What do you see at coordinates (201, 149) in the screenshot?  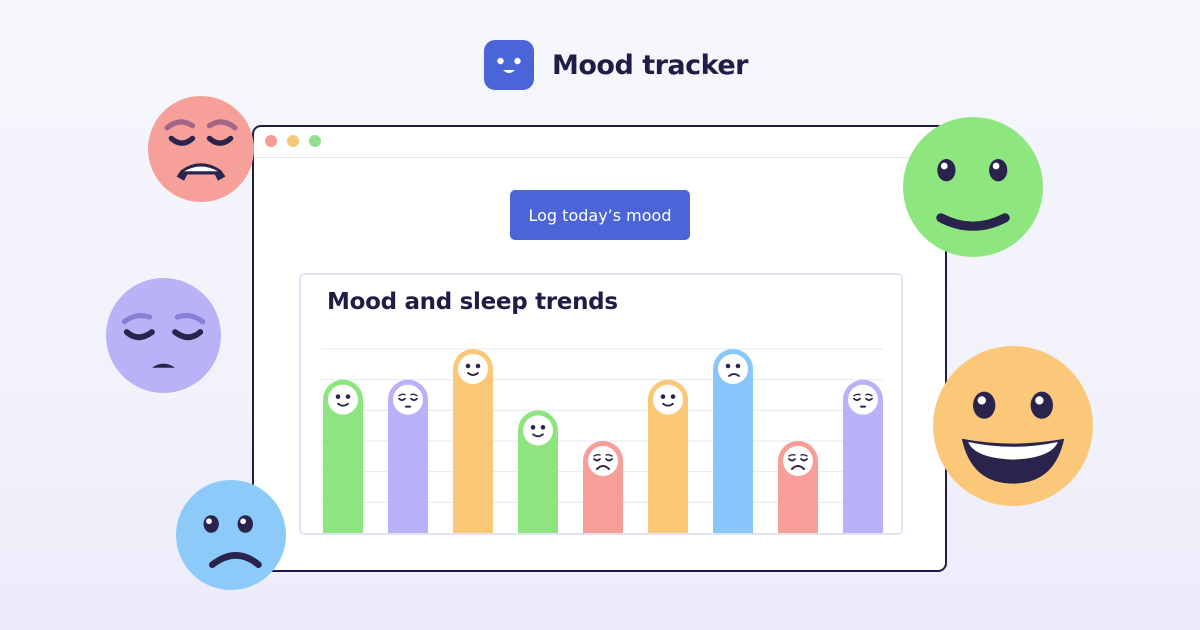 I see `distressed-face-icon` at bounding box center [201, 149].